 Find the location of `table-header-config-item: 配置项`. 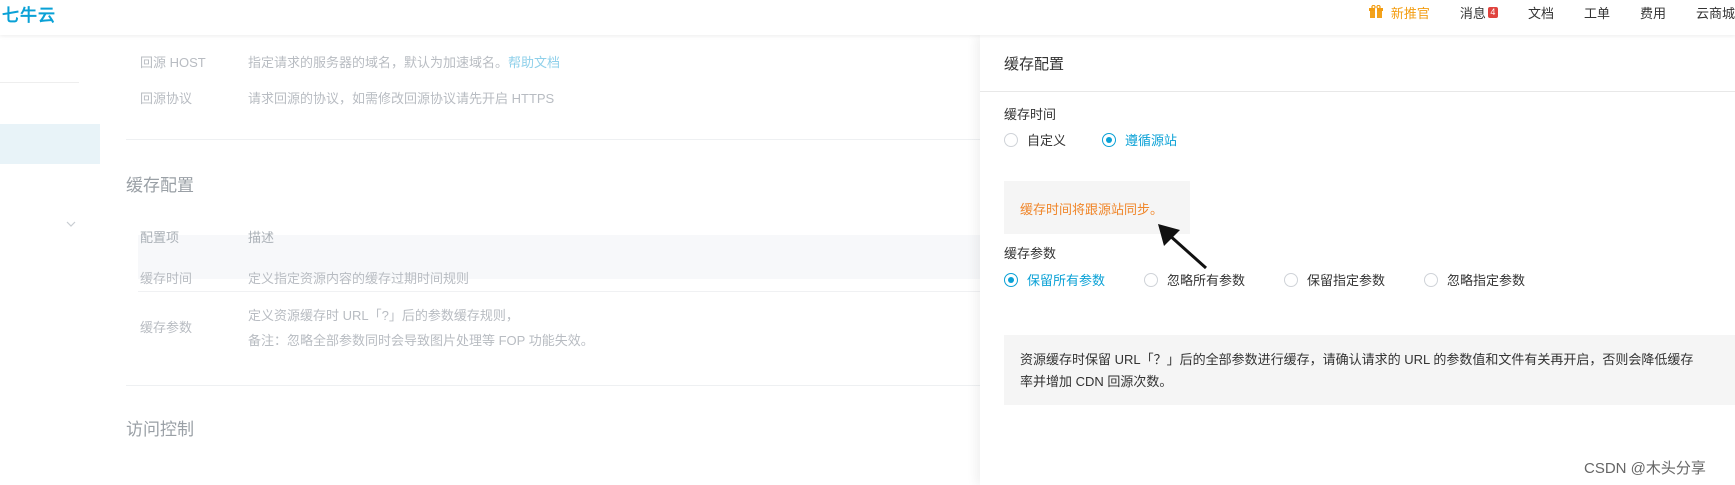

table-header-config-item: 配置项 is located at coordinates (160, 237).